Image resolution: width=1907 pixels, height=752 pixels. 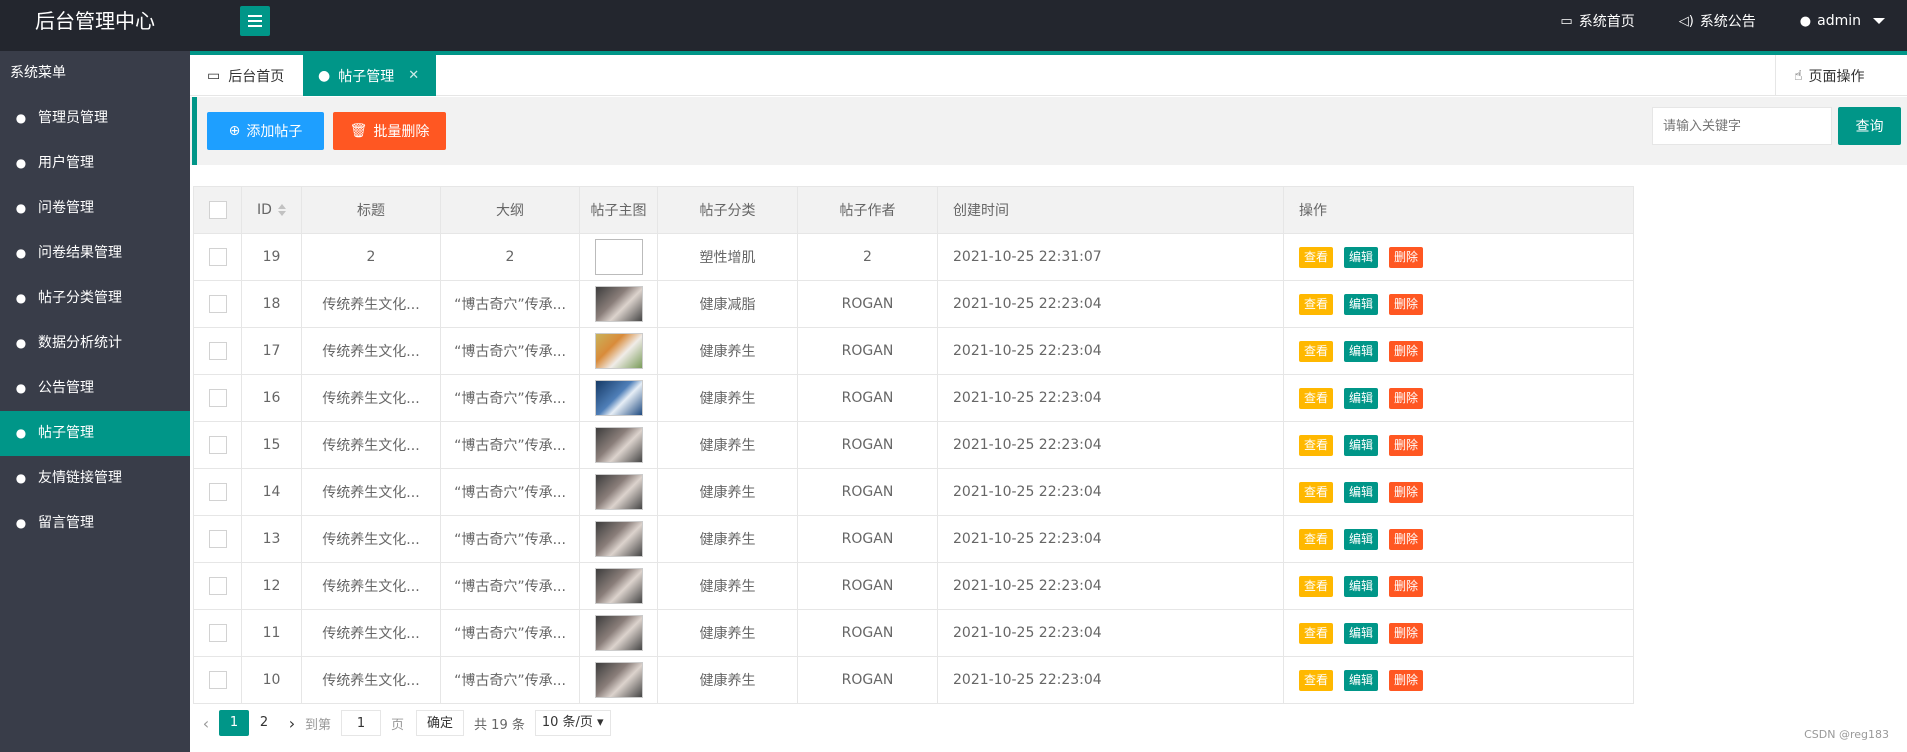 I want to click on user-menu: ● admin, so click(x=1842, y=21).